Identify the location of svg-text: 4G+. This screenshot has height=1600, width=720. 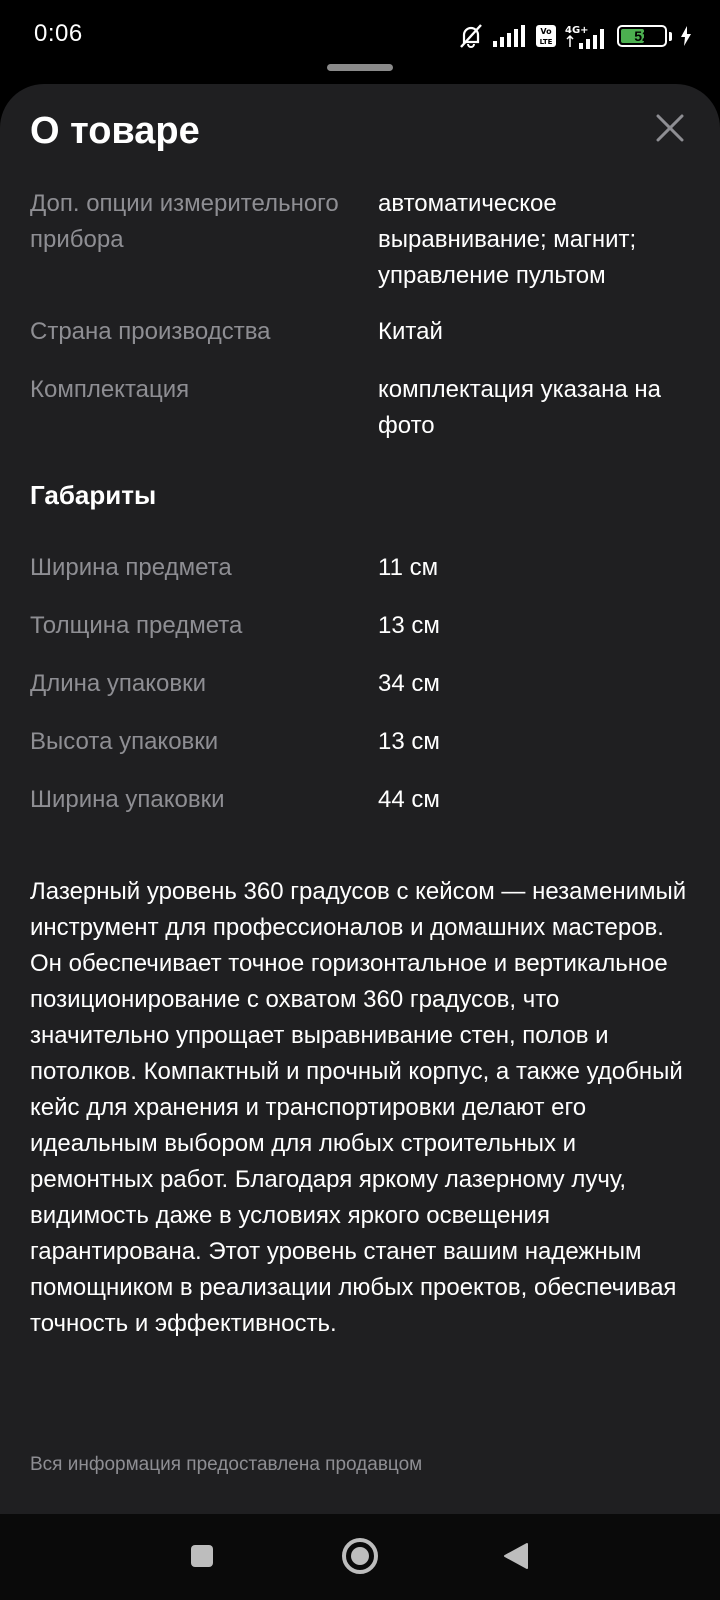
(577, 30).